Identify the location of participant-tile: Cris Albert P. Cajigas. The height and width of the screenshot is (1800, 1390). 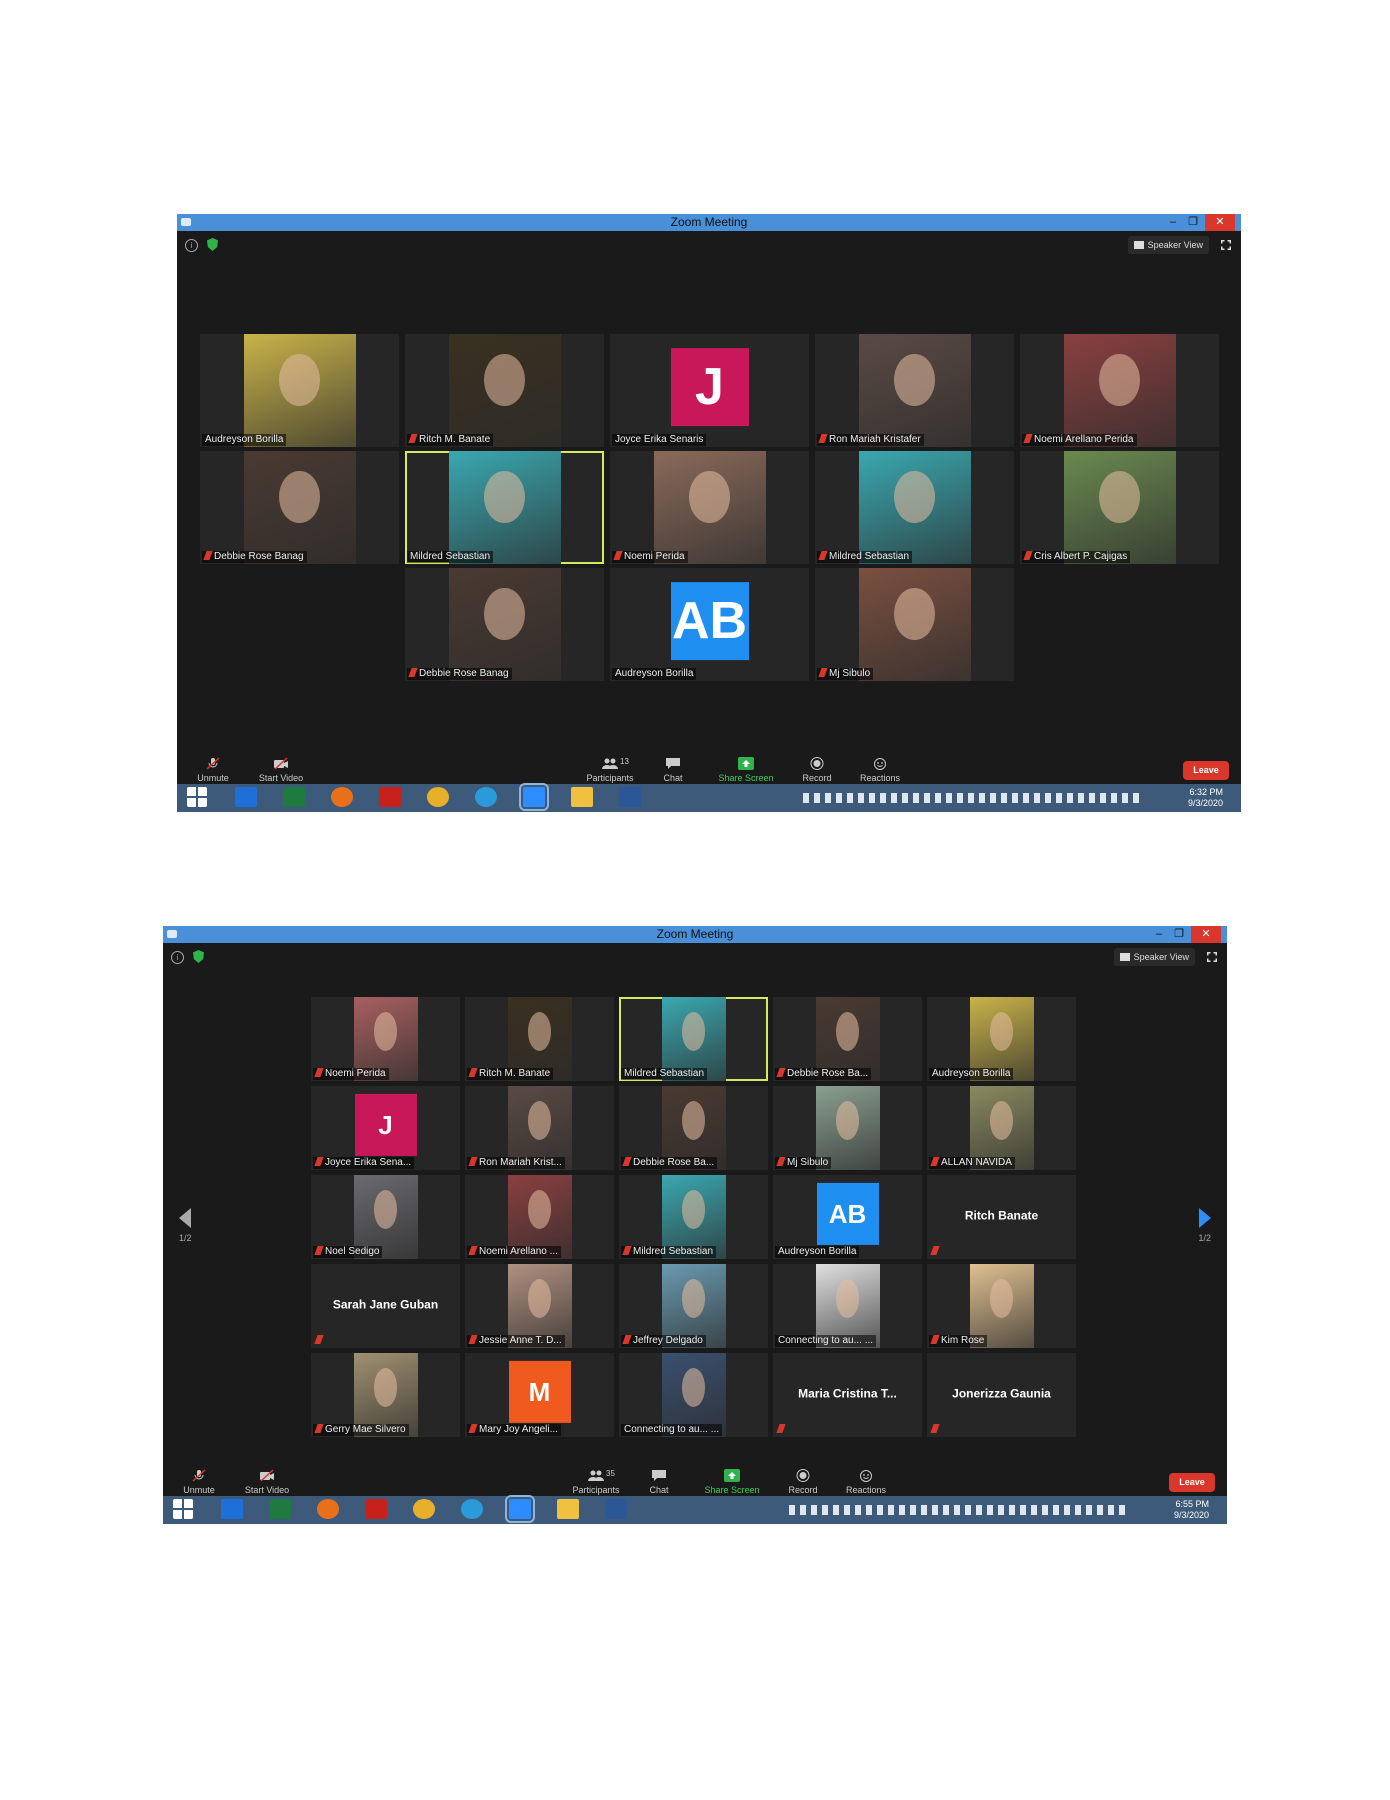
(1119, 507).